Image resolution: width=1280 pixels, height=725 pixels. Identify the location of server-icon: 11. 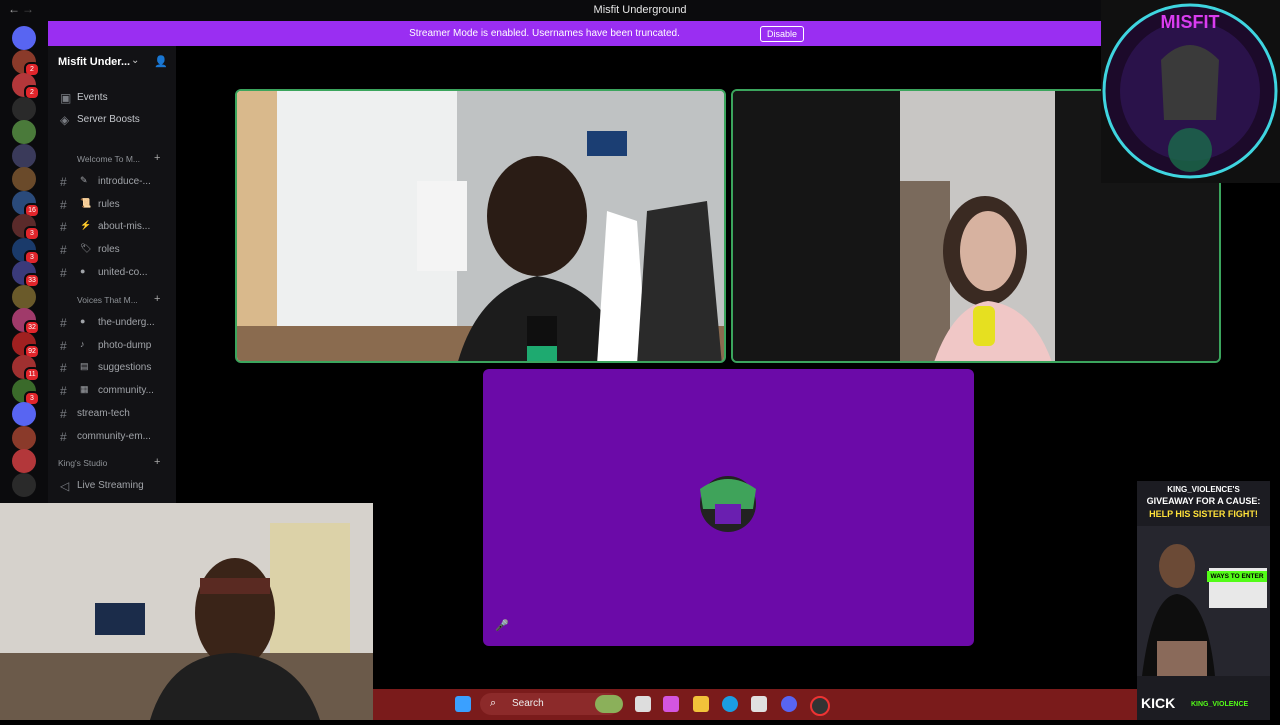
(26, 368).